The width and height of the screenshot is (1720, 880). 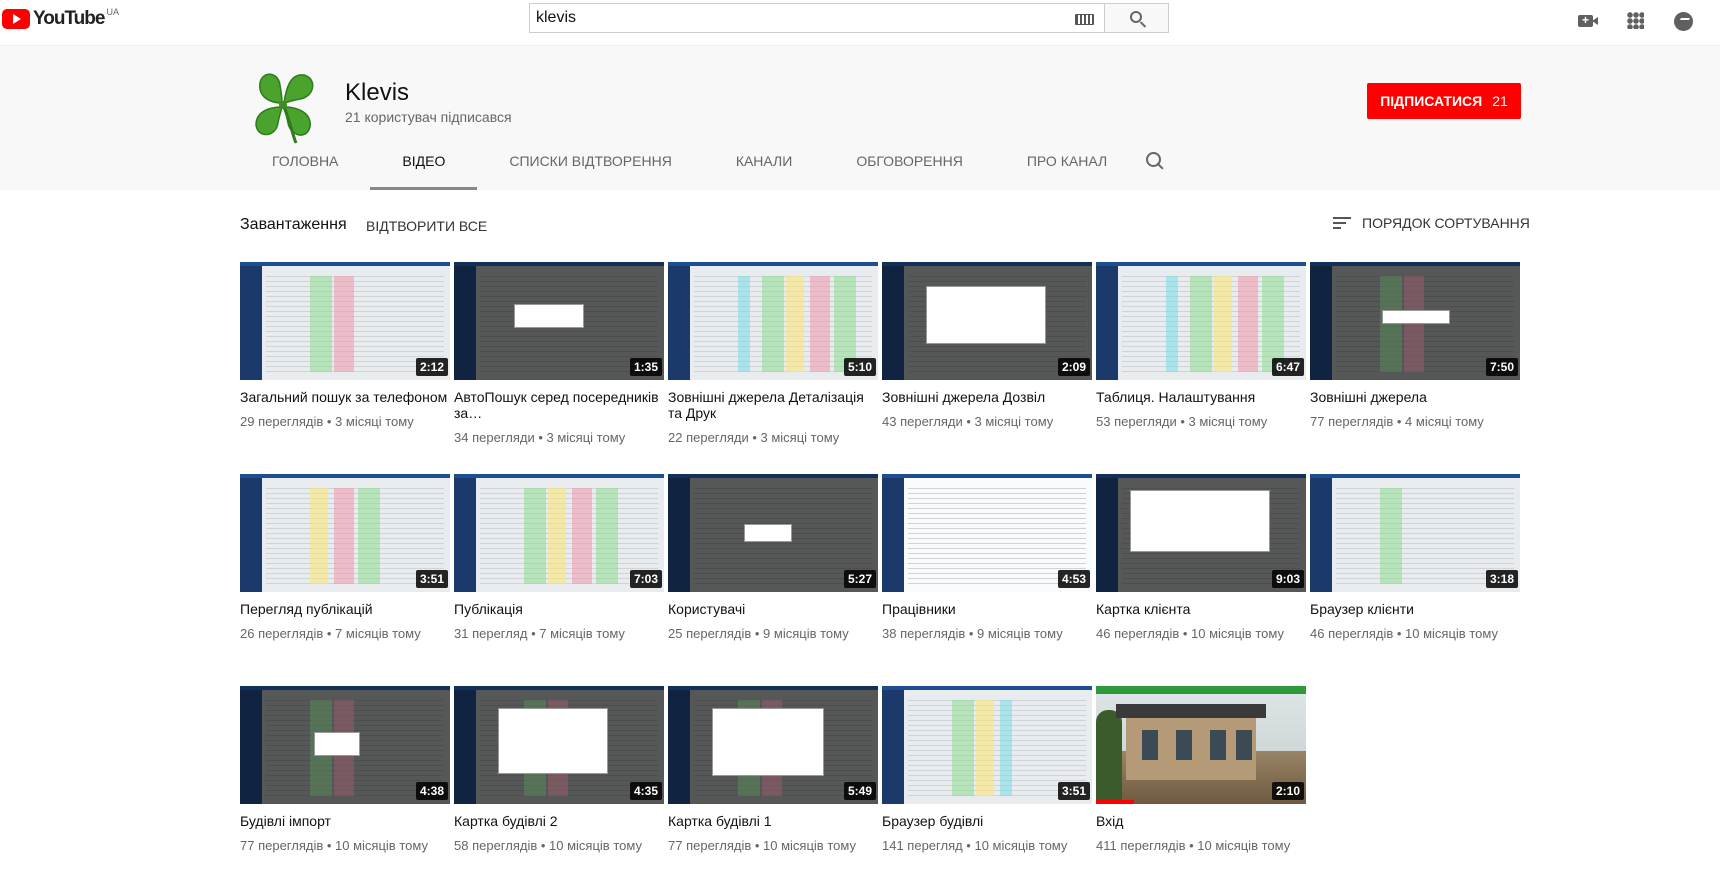 I want to click on video-duration: 9:03, so click(x=1287, y=579).